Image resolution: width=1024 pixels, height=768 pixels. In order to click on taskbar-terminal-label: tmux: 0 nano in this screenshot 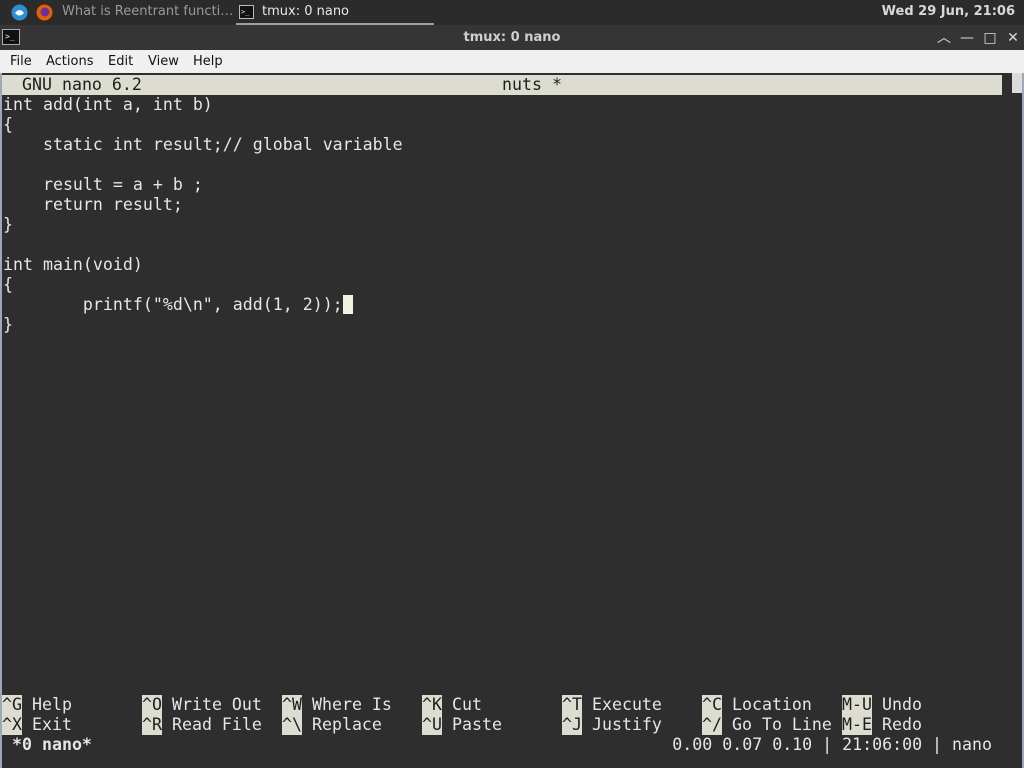, I will do `click(306, 11)`.